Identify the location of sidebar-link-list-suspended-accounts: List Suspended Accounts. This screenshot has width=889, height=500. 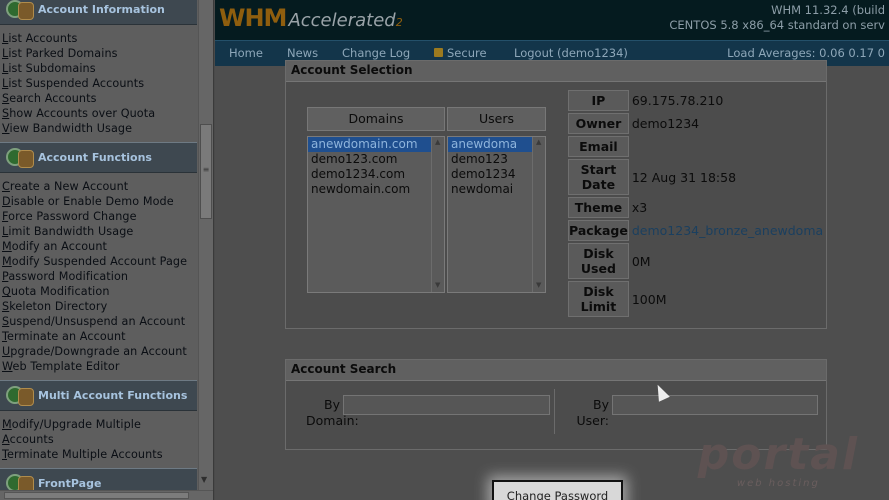
(99, 83).